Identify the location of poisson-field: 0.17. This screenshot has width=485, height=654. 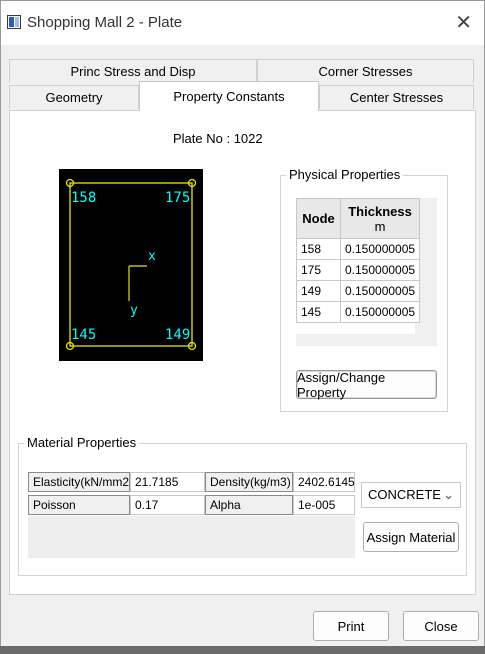
(167, 505).